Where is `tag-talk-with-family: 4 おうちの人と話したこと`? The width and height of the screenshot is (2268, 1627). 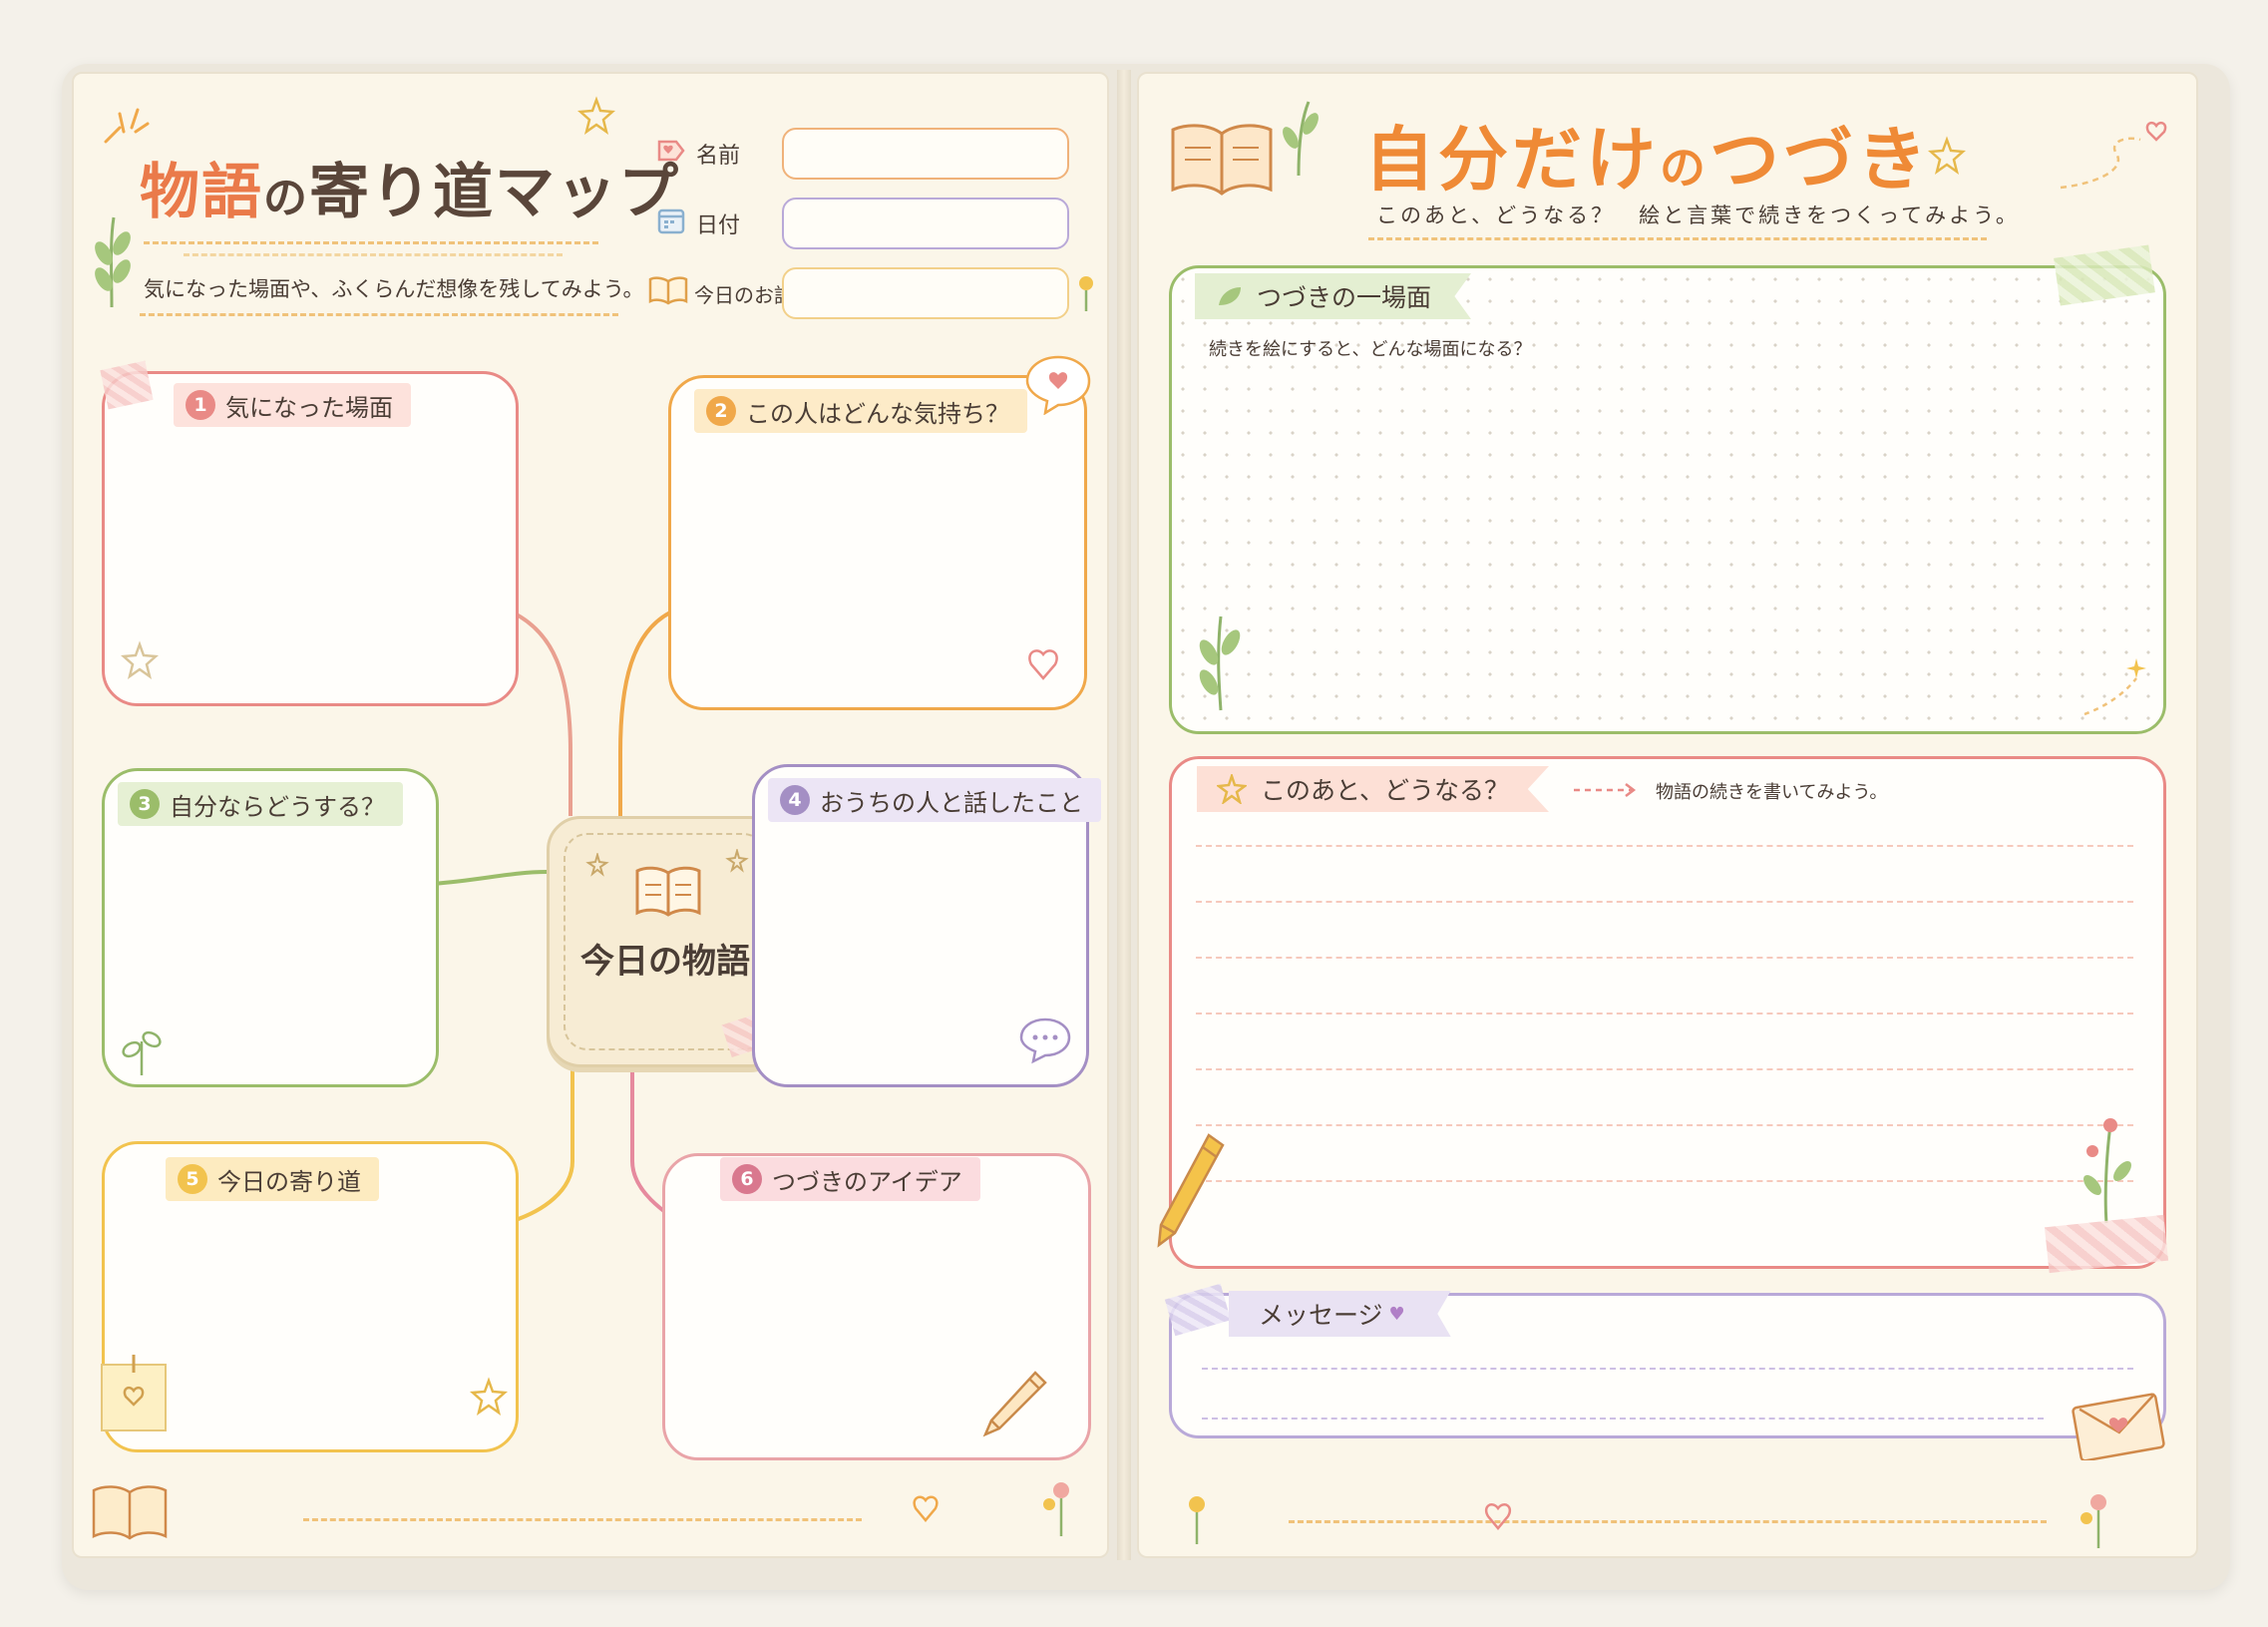 tag-talk-with-family: 4 おうちの人と話したこと is located at coordinates (934, 800).